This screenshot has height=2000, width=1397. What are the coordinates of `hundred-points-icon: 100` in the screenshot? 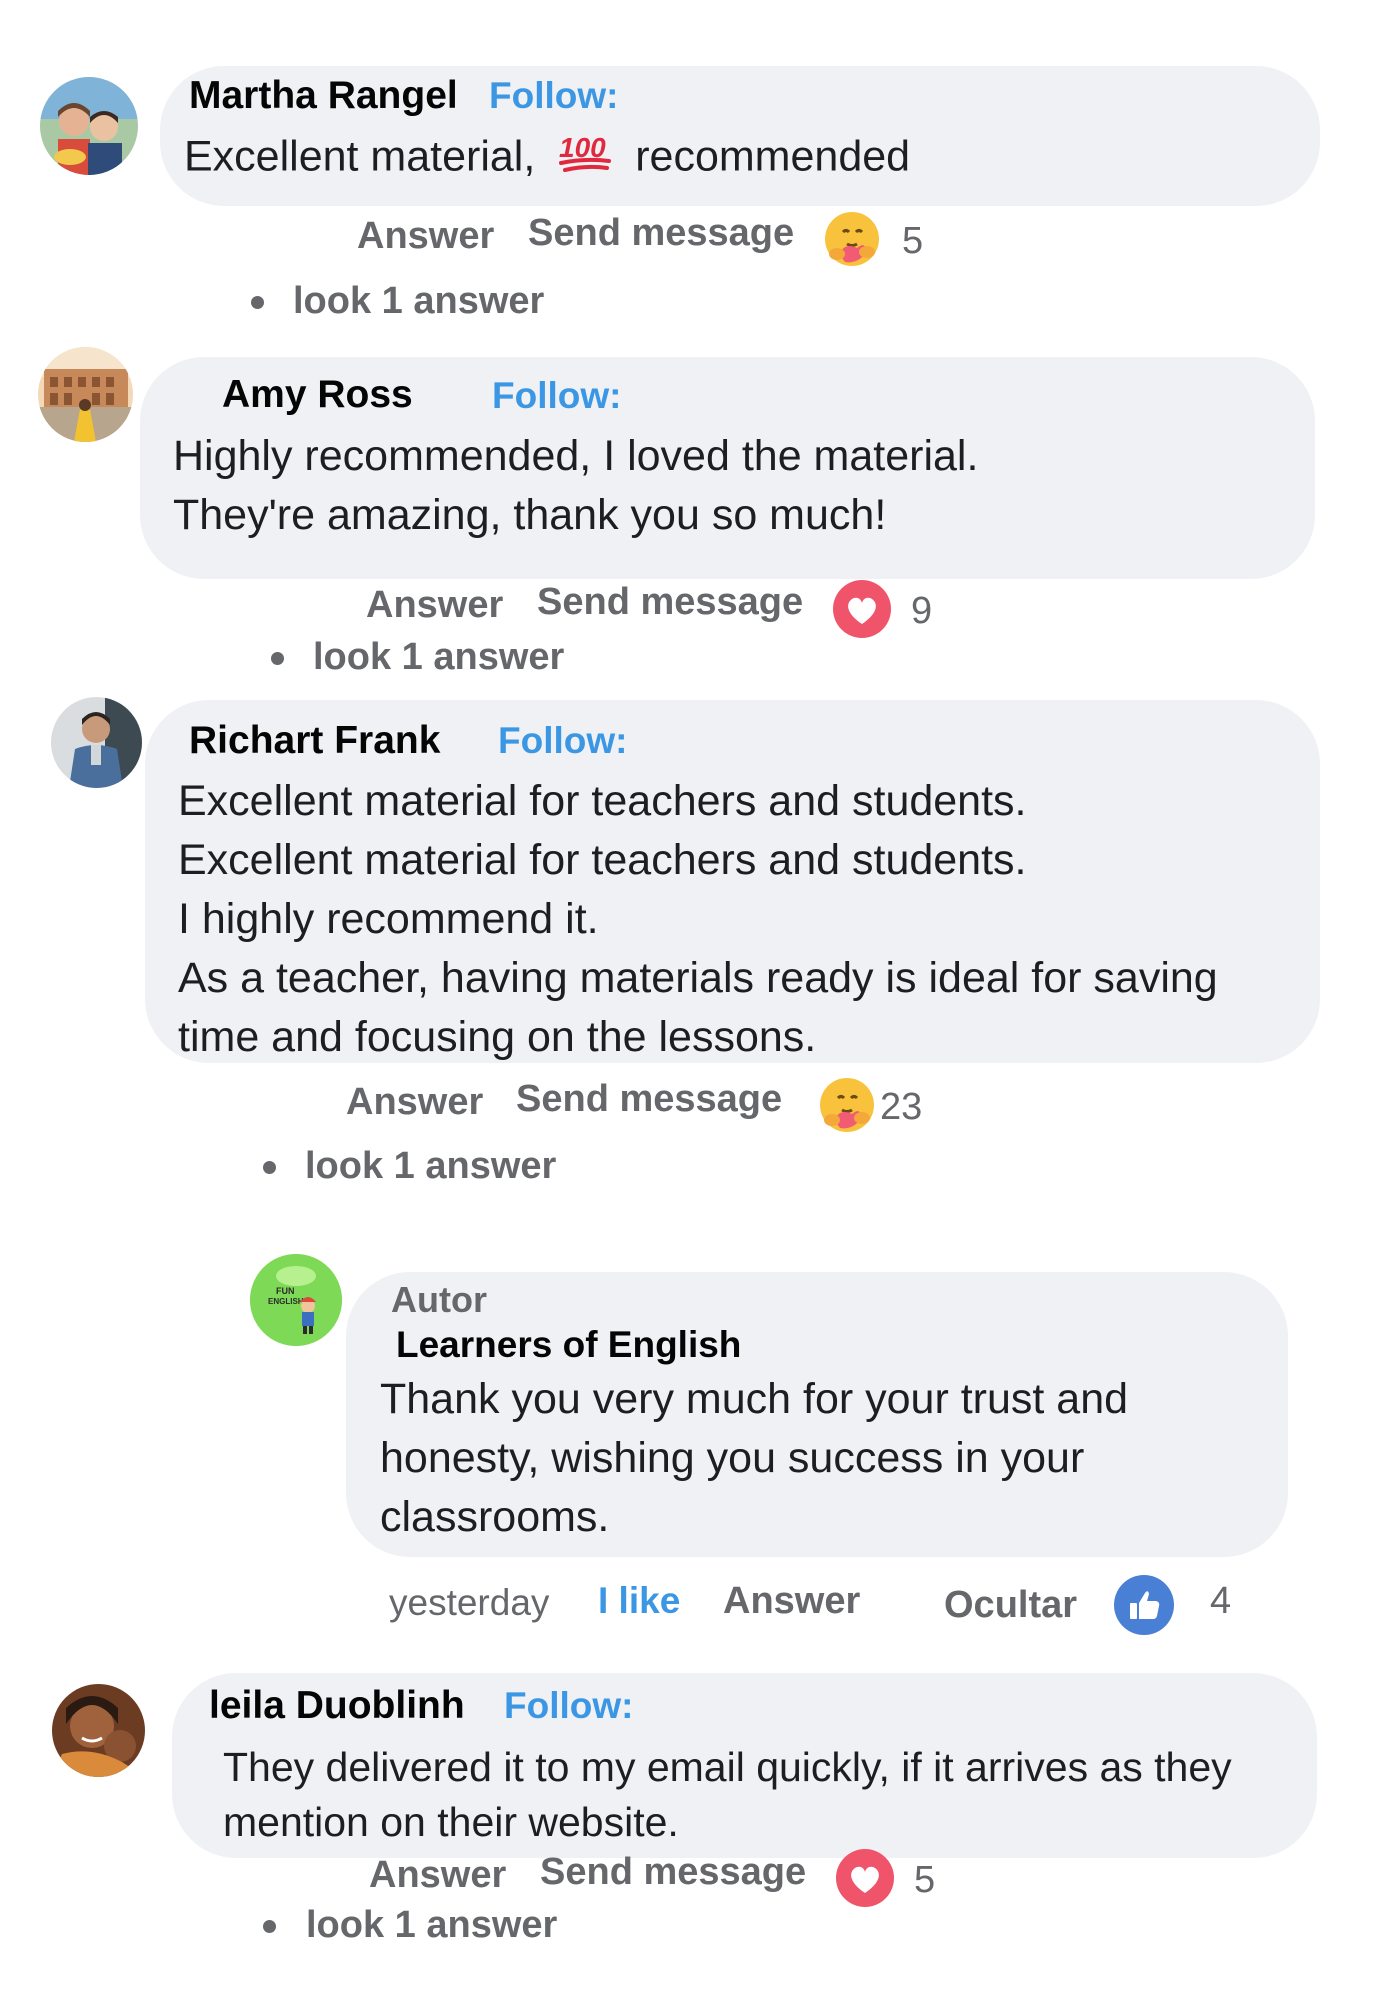 It's located at (585, 159).